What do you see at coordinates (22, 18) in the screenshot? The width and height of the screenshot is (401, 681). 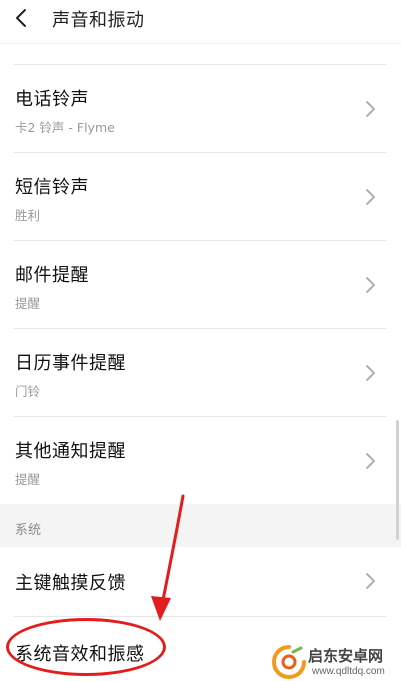 I see `back-chevron-icon` at bounding box center [22, 18].